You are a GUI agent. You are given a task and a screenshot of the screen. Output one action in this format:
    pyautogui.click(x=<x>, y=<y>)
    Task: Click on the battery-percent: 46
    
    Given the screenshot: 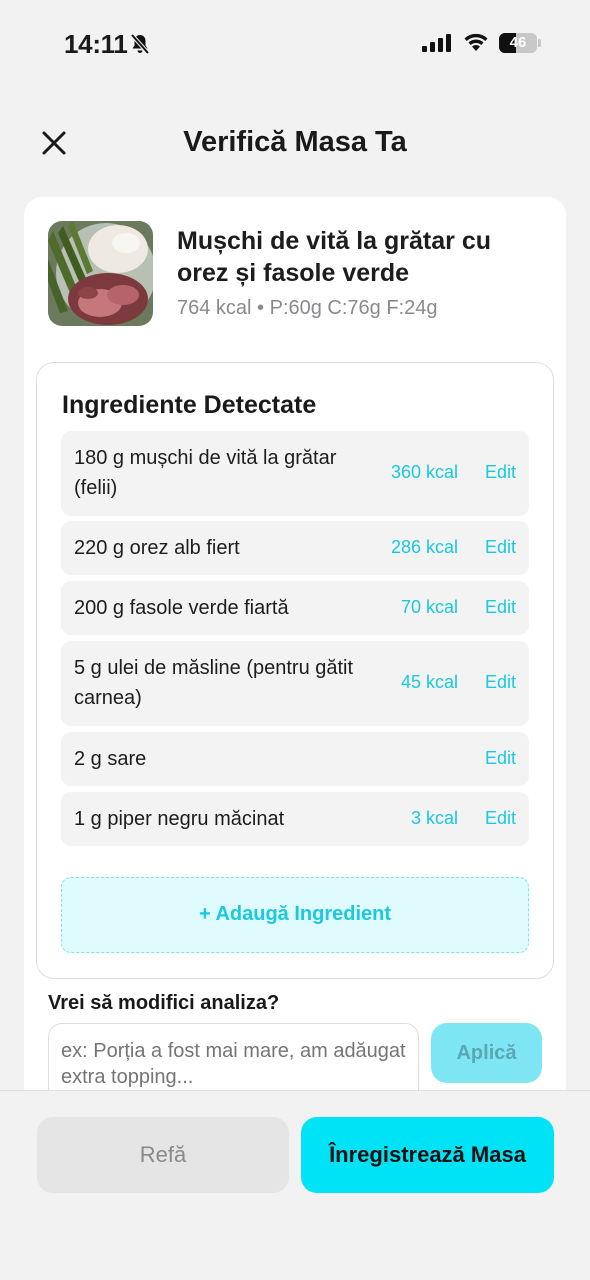 What is the action you would take?
    pyautogui.click(x=518, y=42)
    